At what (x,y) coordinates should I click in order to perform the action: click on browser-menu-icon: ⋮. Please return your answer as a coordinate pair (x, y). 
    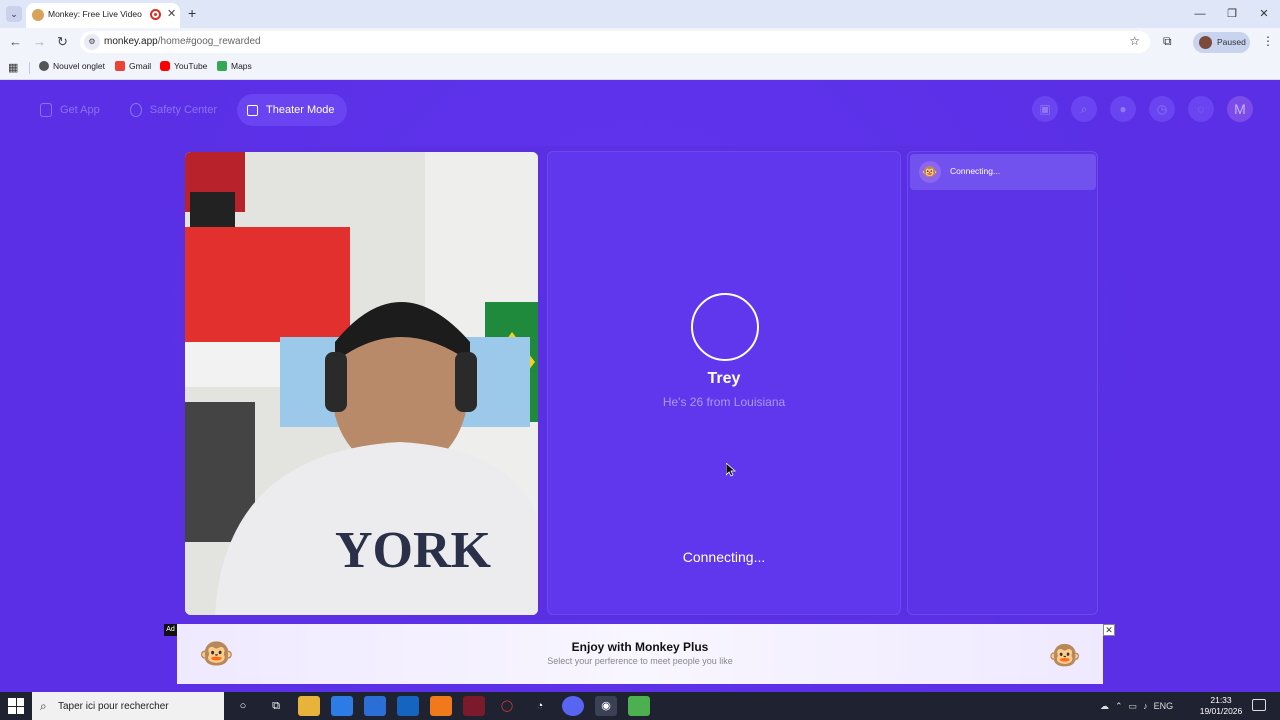
    Looking at the image, I should click on (1268, 41).